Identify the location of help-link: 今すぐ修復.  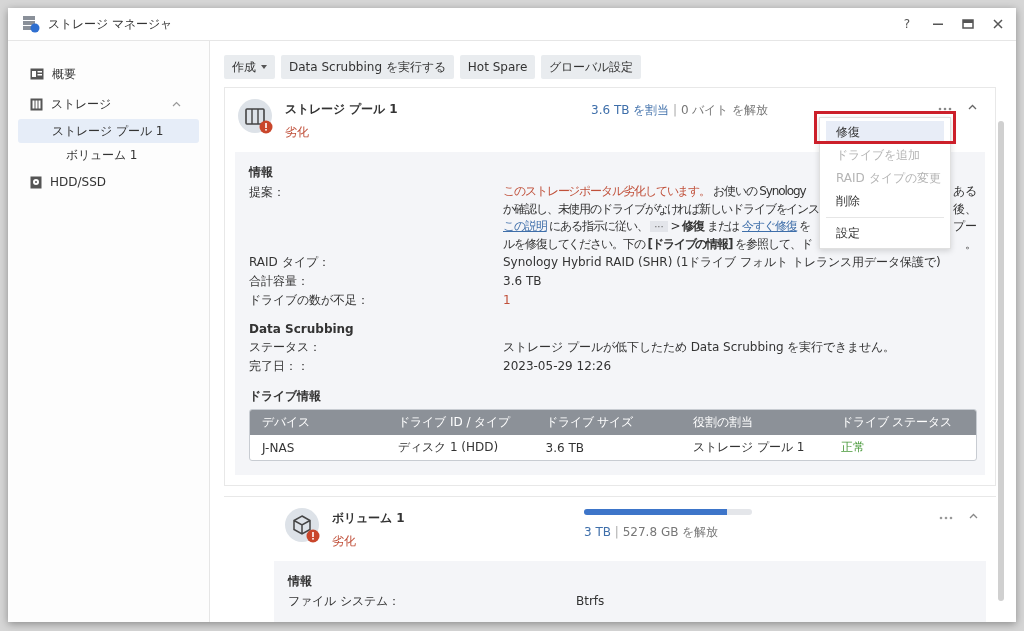
(769, 226).